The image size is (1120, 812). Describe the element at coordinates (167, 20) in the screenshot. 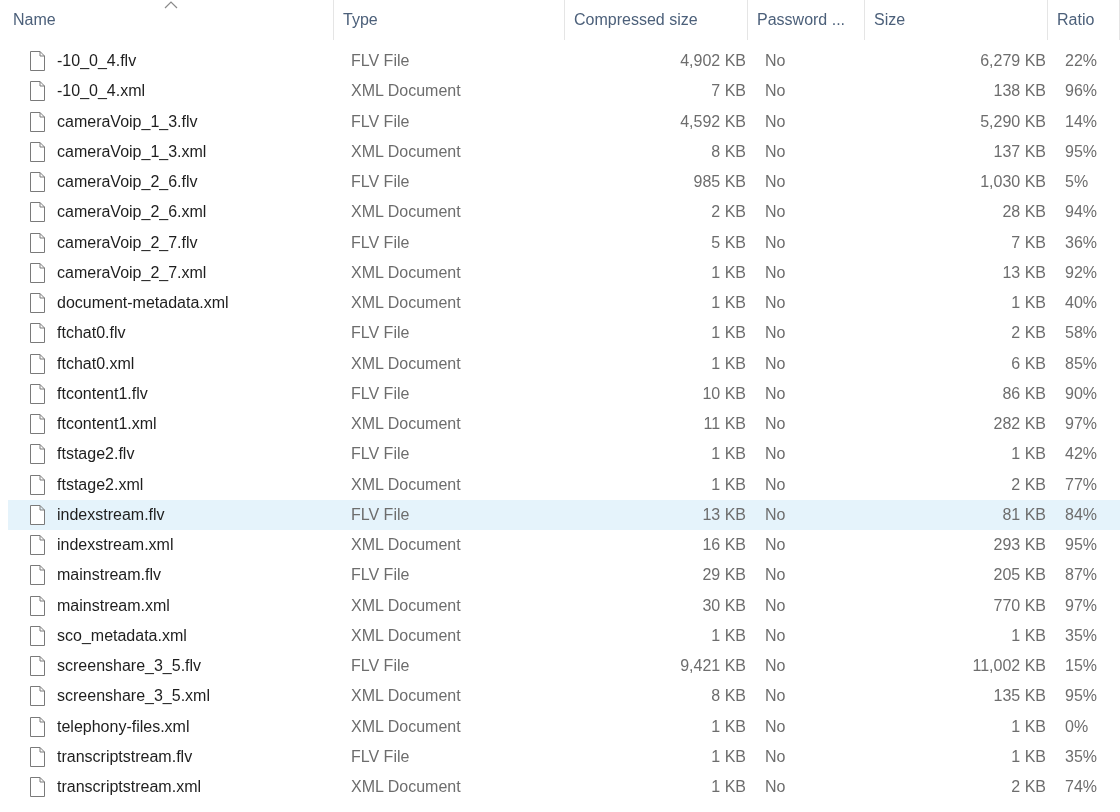

I see `column-header: Name` at that location.